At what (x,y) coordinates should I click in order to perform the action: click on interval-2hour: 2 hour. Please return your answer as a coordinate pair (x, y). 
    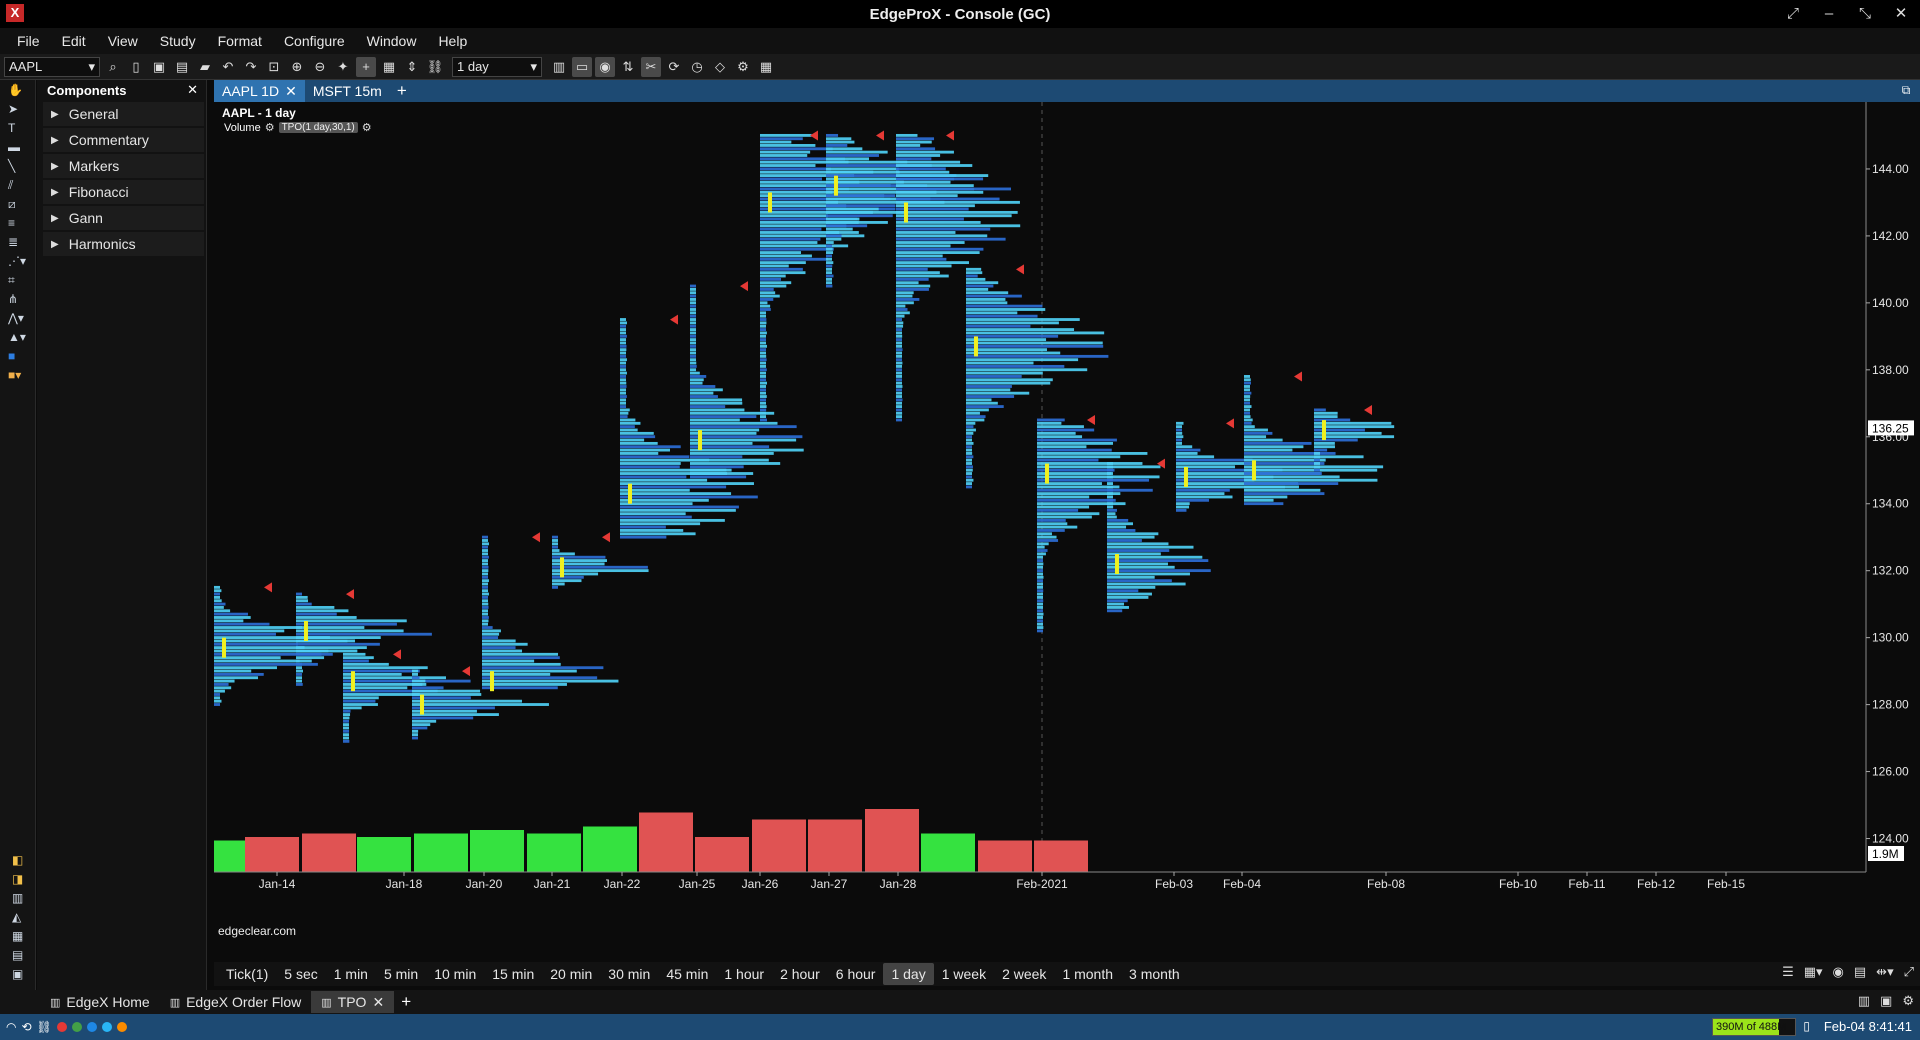
    Looking at the image, I should click on (800, 974).